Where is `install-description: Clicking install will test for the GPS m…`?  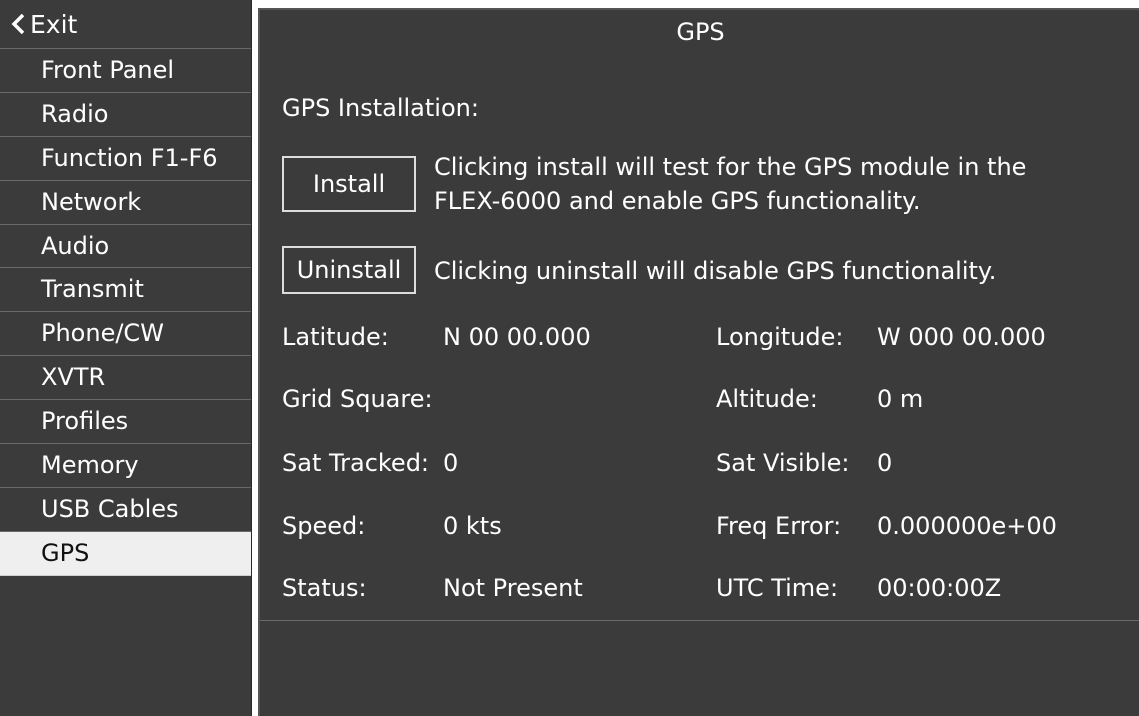 install-description: Clicking install will test for the GPS m… is located at coordinates (774, 184).